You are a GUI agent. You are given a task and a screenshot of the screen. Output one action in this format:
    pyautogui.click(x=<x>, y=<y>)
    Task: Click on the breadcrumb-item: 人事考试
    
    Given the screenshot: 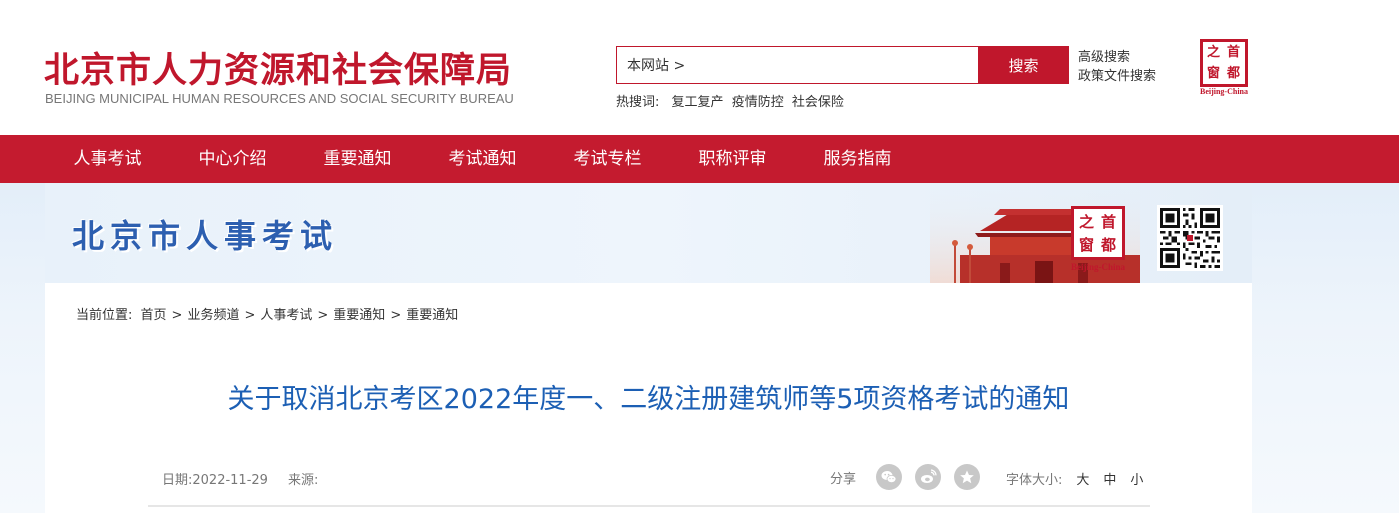 What is the action you would take?
    pyautogui.click(x=286, y=315)
    